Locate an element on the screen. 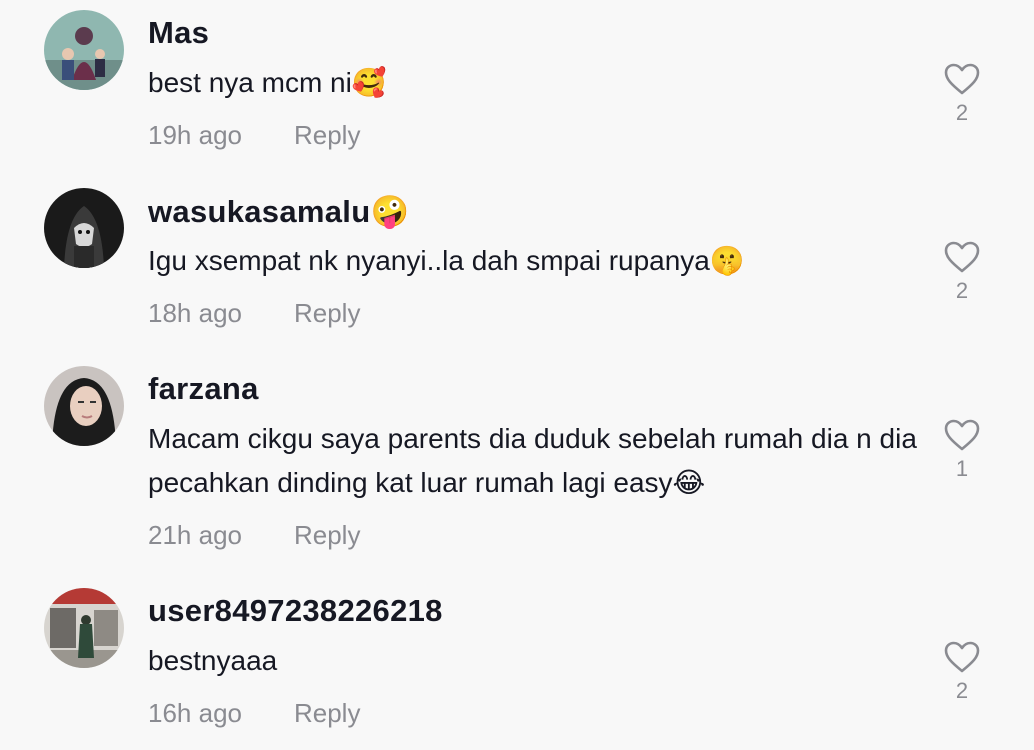 The height and width of the screenshot is (750, 1034). comment-text: bestnyaaa is located at coordinates (213, 660).